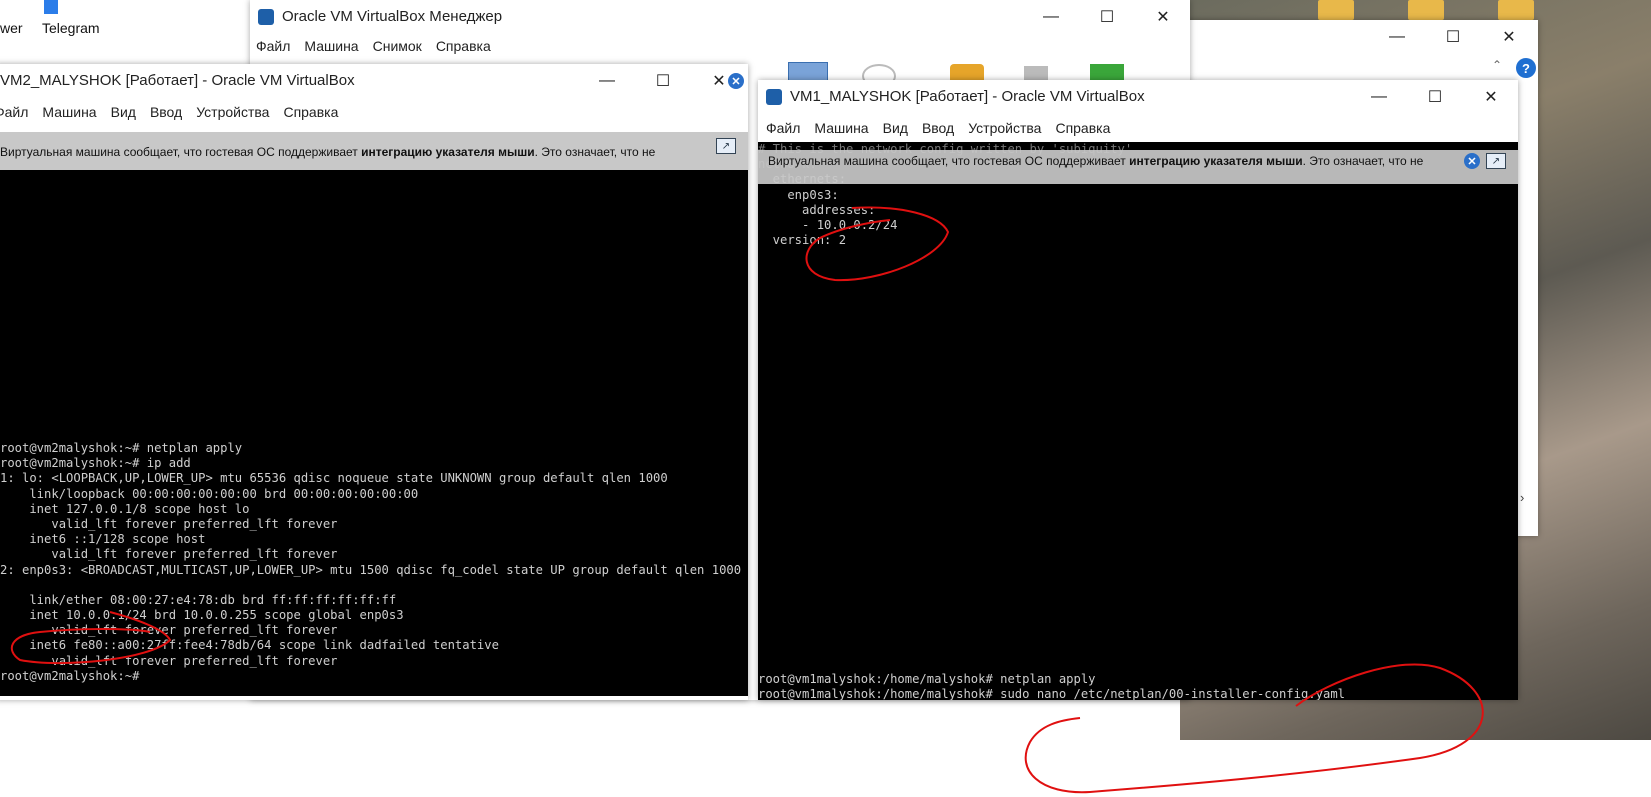  Describe the element at coordinates (103, 539) in the screenshot. I see `terminal-line: inet6 ::1/128 scope host` at that location.